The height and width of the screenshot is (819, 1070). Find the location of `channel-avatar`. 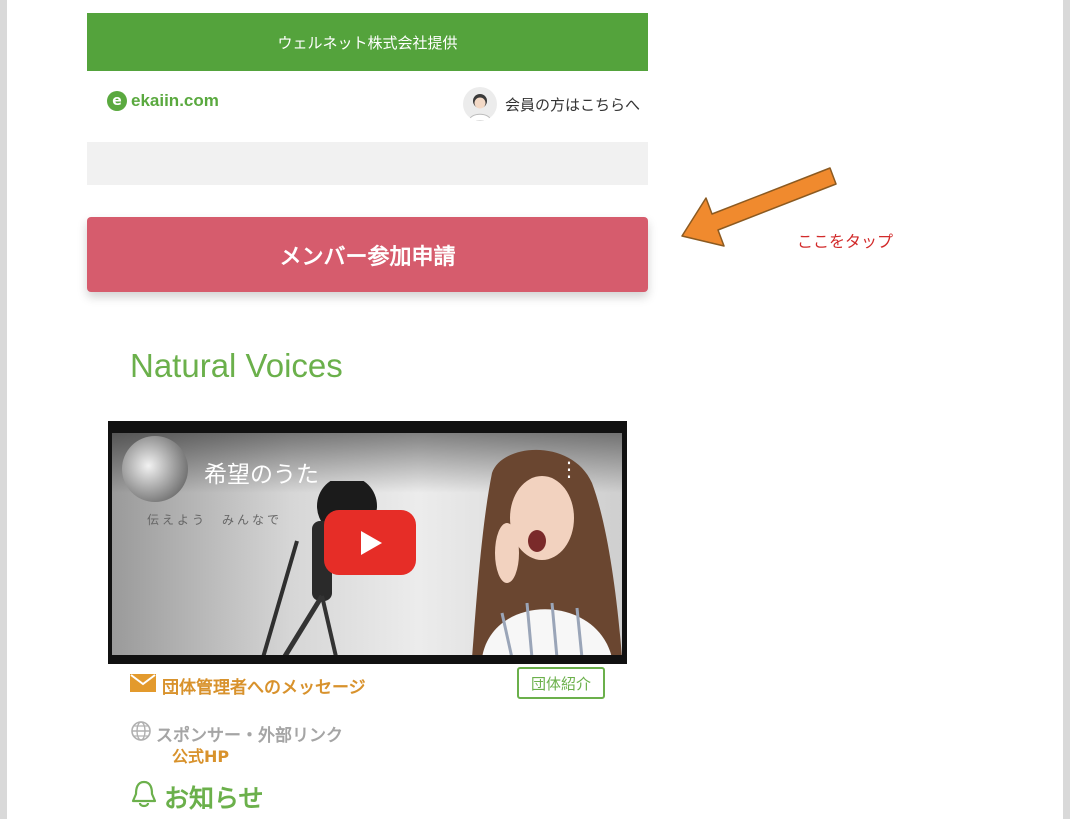

channel-avatar is located at coordinates (155, 469).